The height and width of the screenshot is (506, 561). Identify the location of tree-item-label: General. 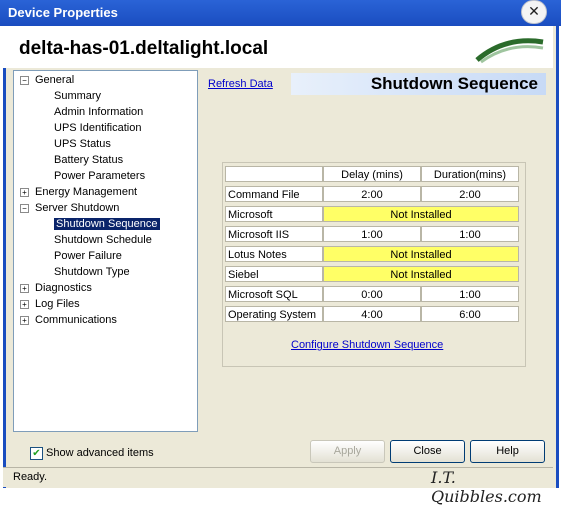
(55, 80).